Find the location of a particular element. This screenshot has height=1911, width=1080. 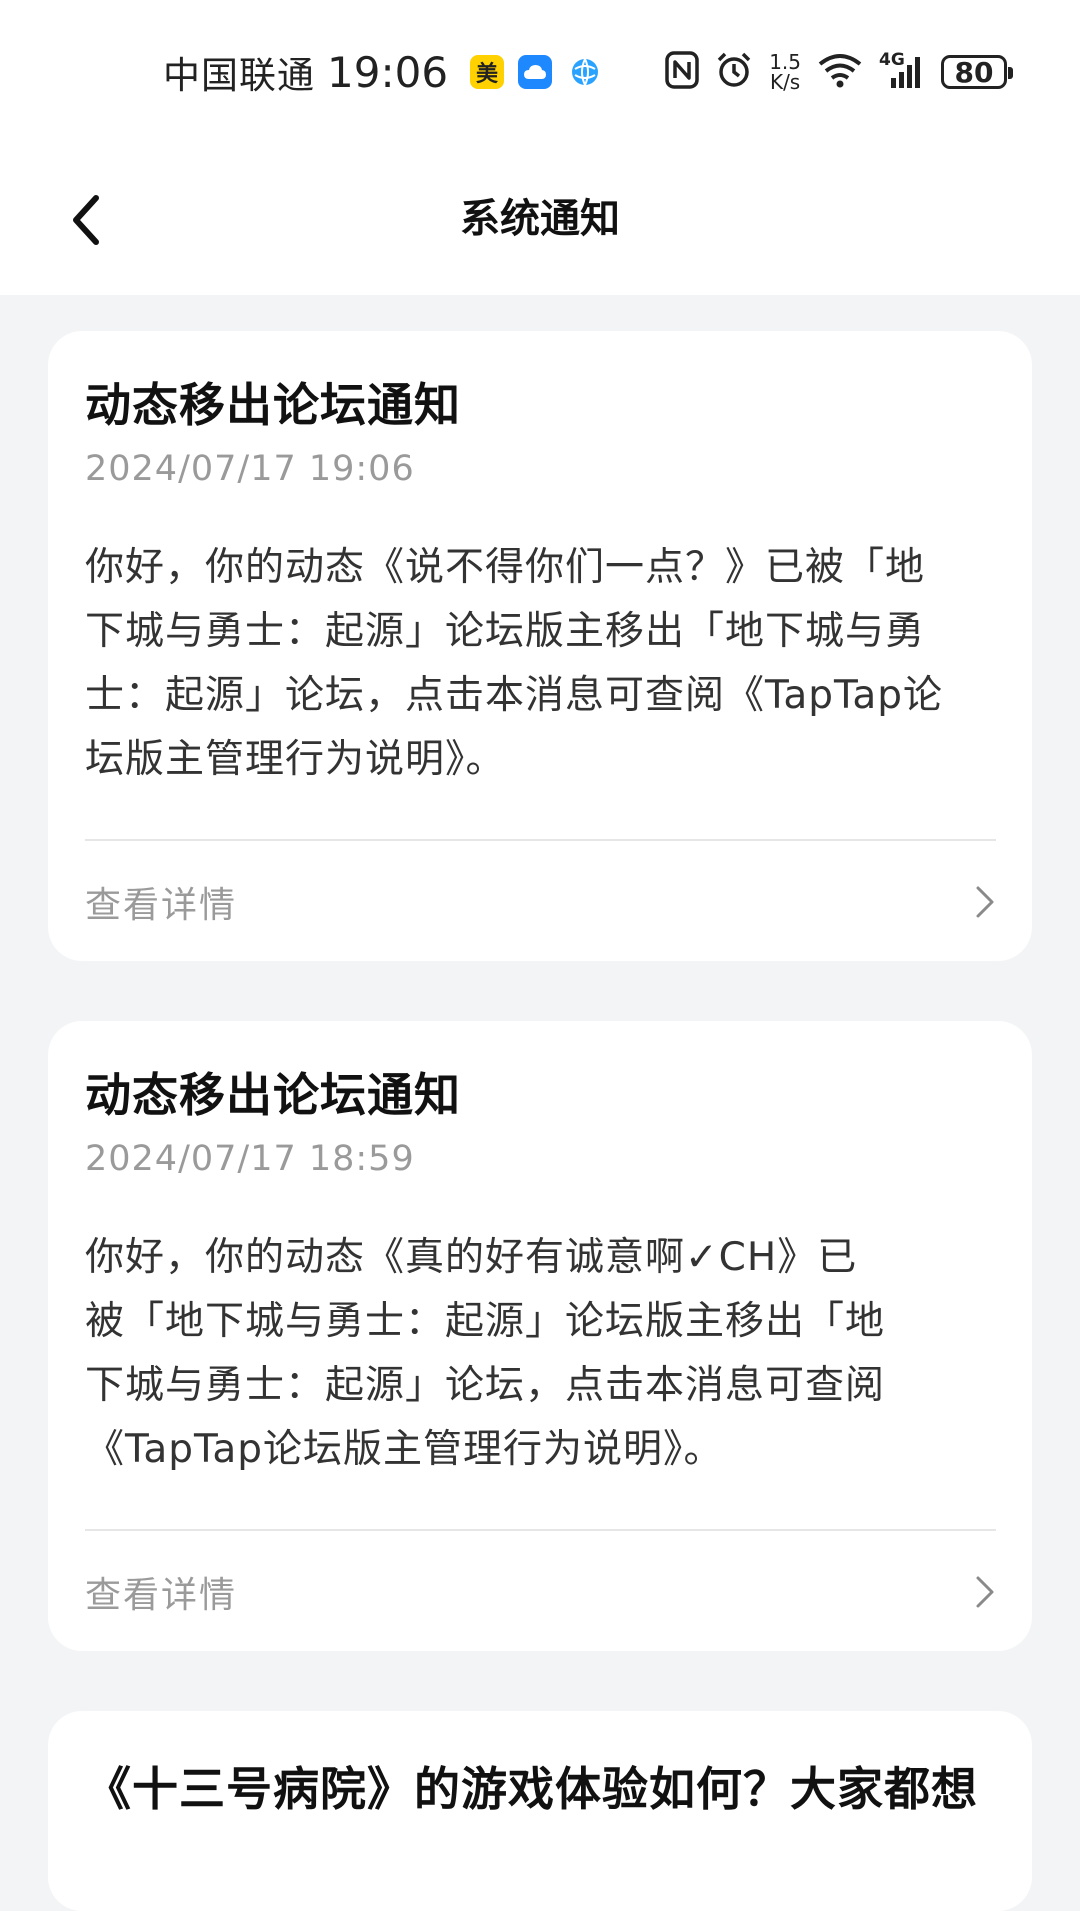

status-bar: 中国联通 19:06 美 1.5 K/s 4G 80 is located at coordinates (540, 75).